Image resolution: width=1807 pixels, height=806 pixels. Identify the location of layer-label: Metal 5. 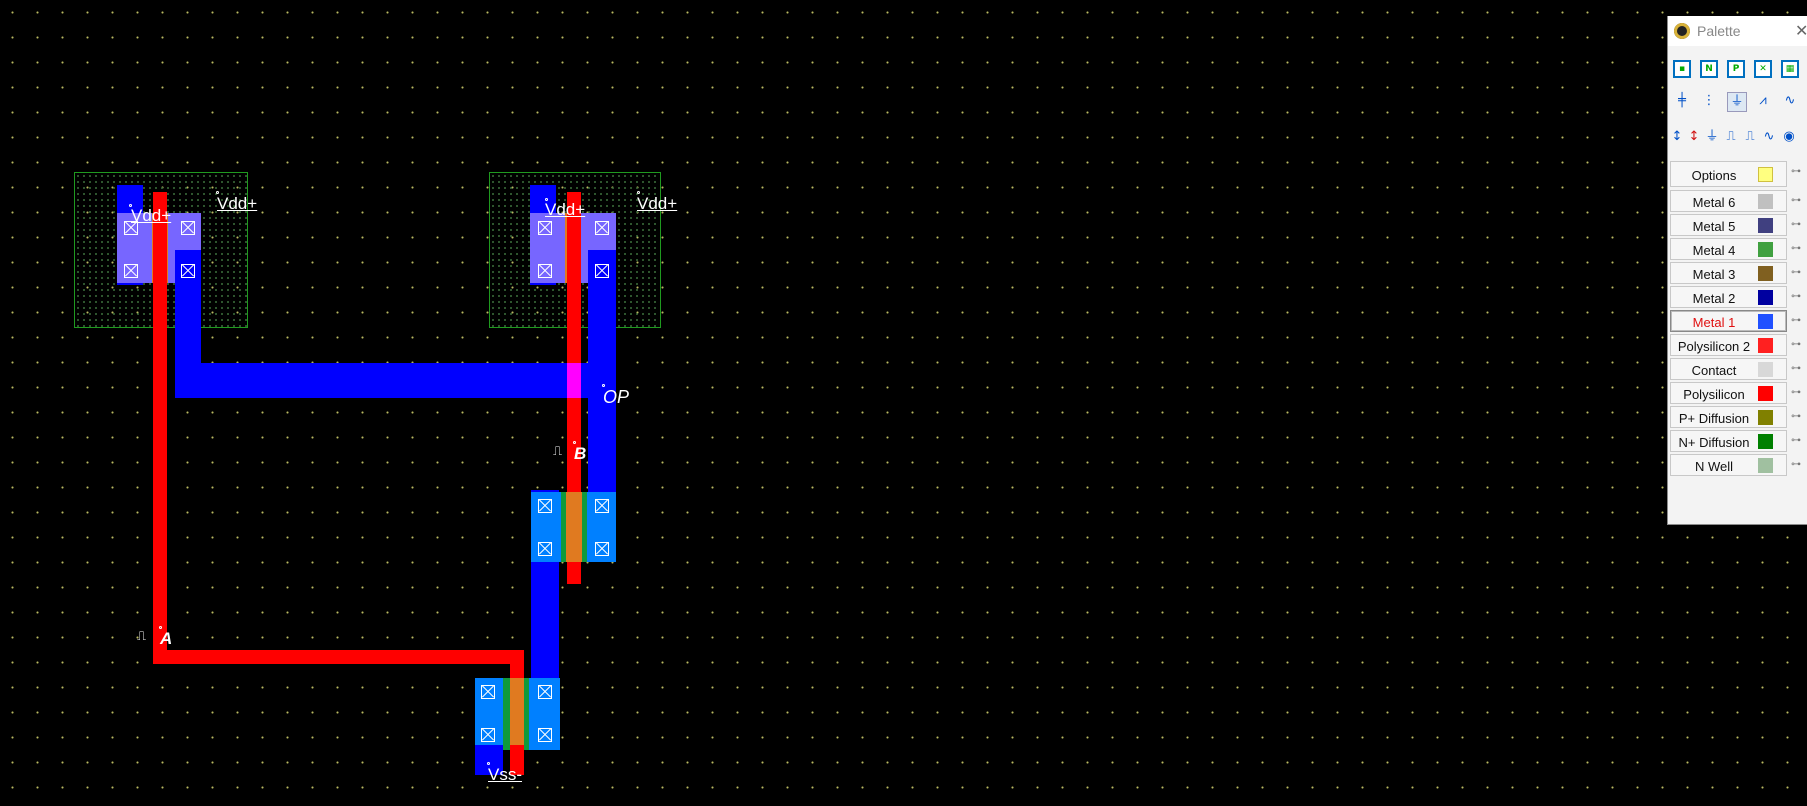
(1714, 226).